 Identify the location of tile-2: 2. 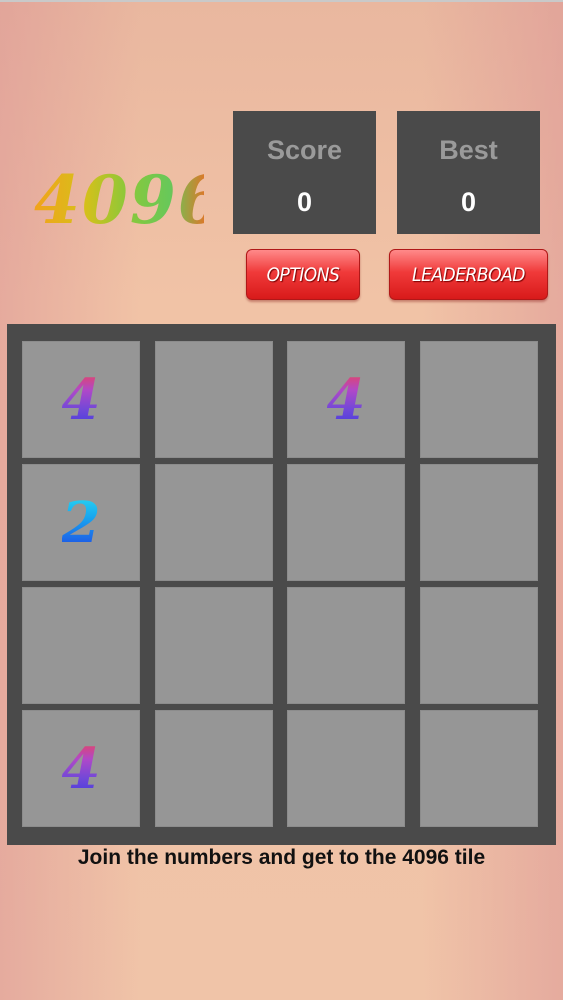
(81, 522).